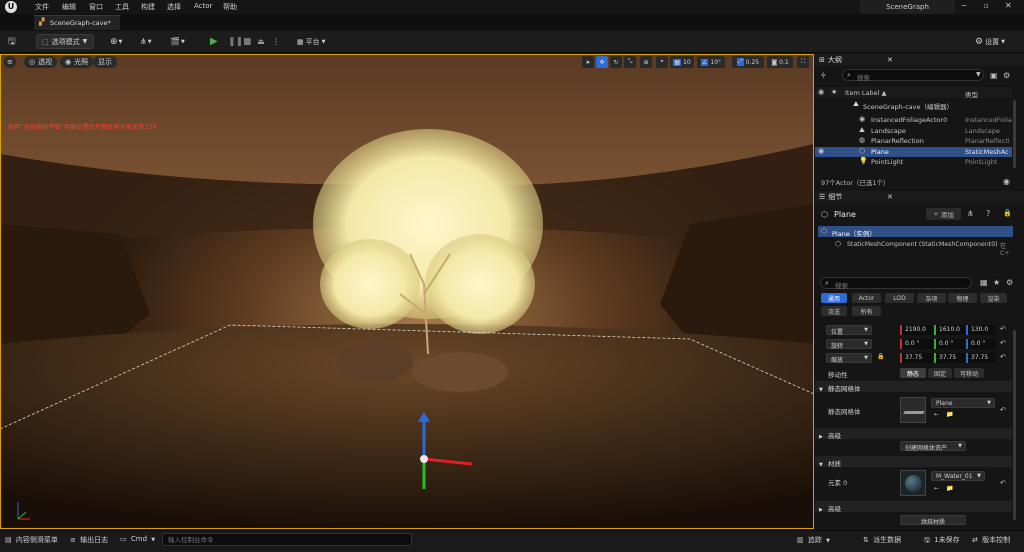  Describe the element at coordinates (646, 62) in the screenshot. I see `world-space-icon: ⊕` at that location.